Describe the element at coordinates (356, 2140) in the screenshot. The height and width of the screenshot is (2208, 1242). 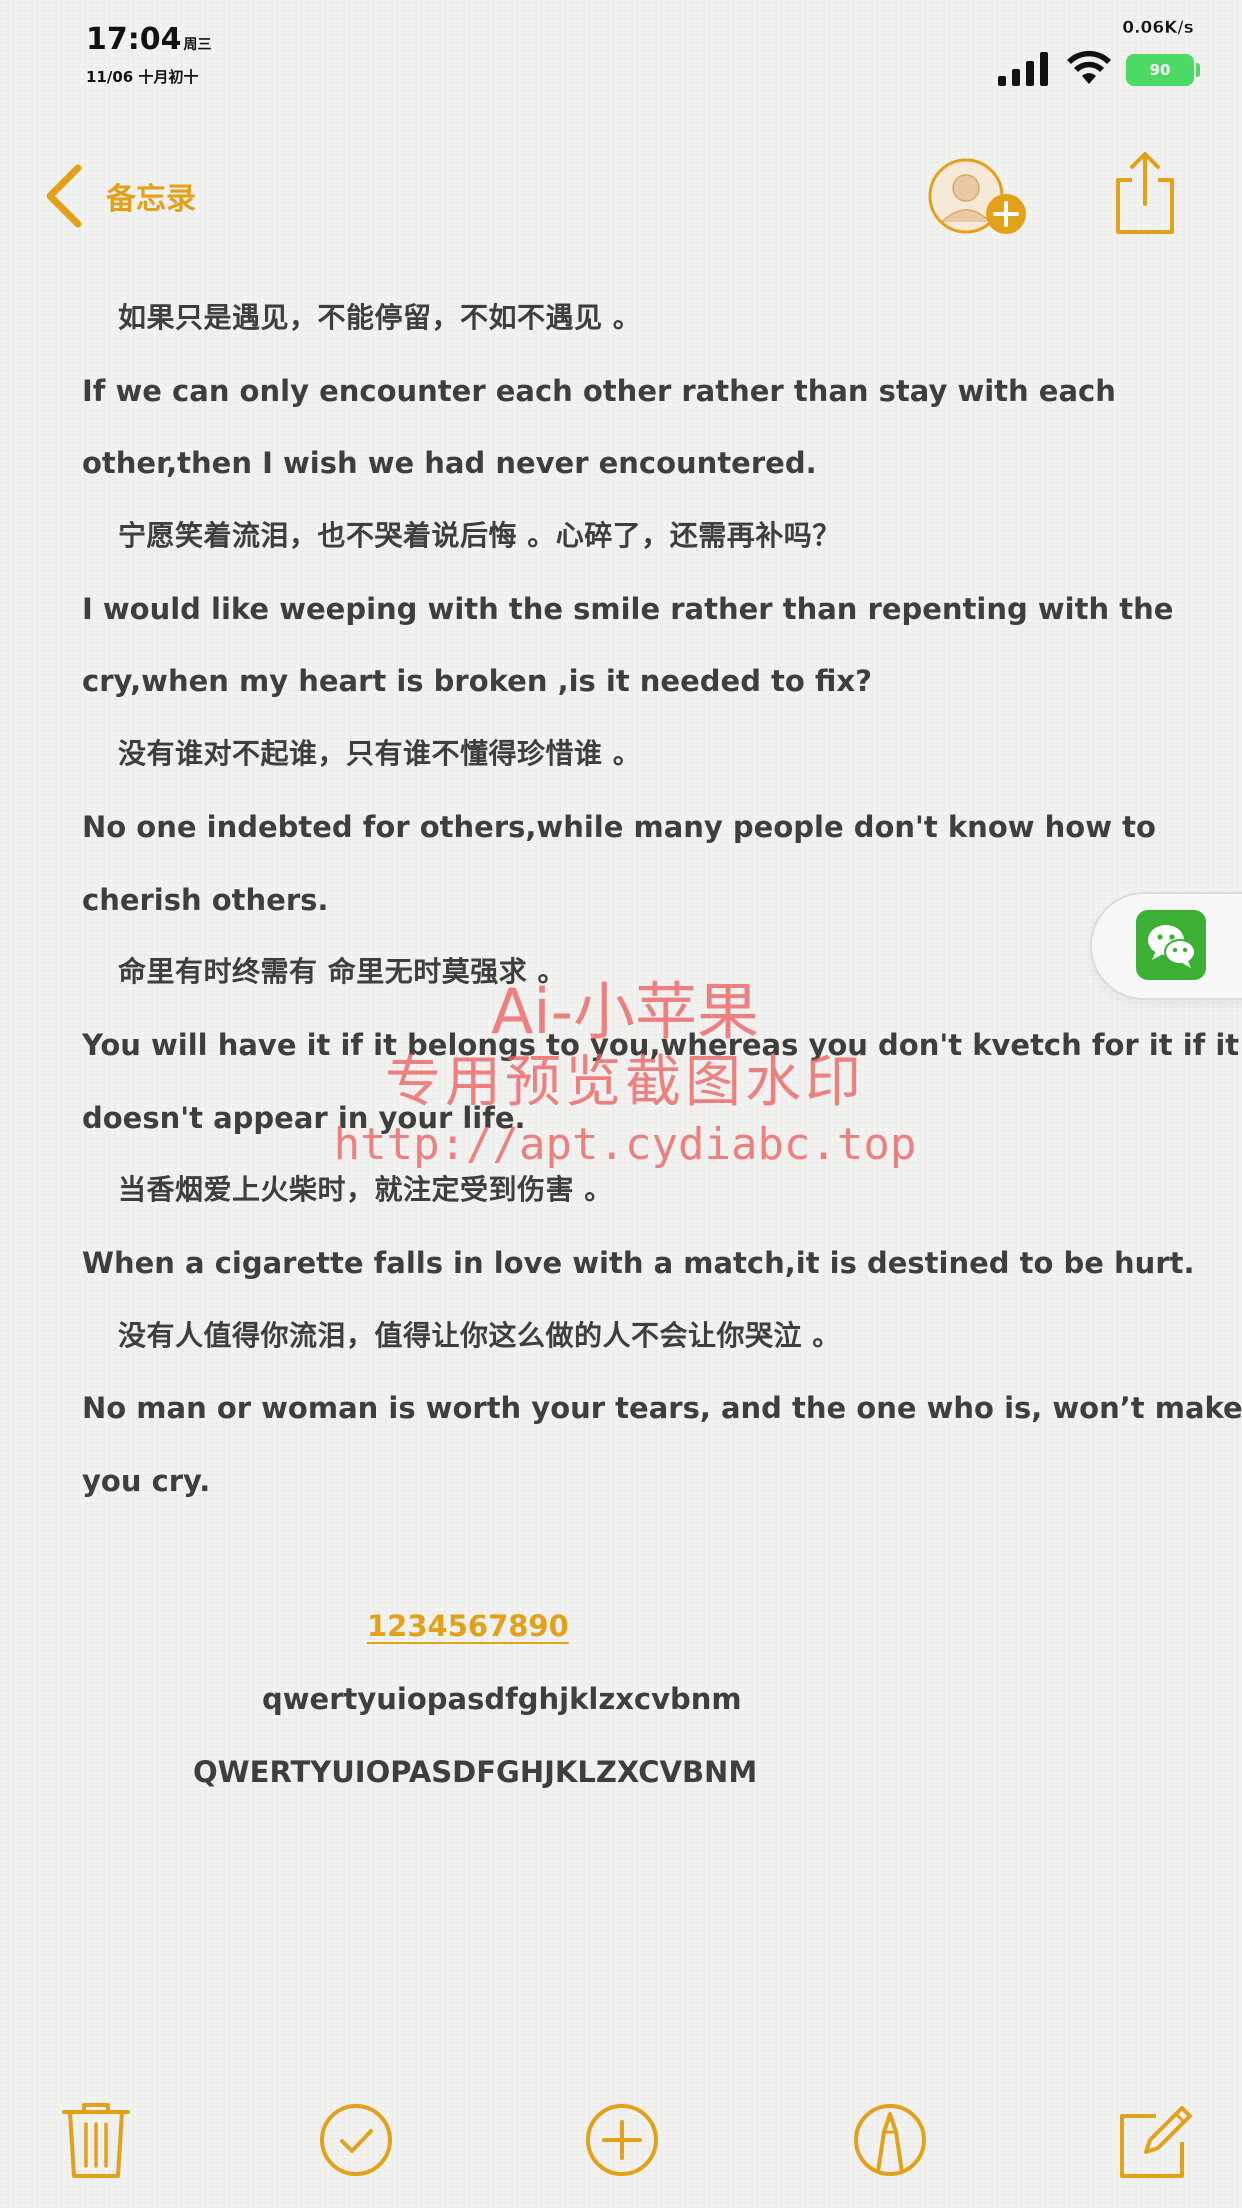
I see `checkmark-circle-icon` at that location.